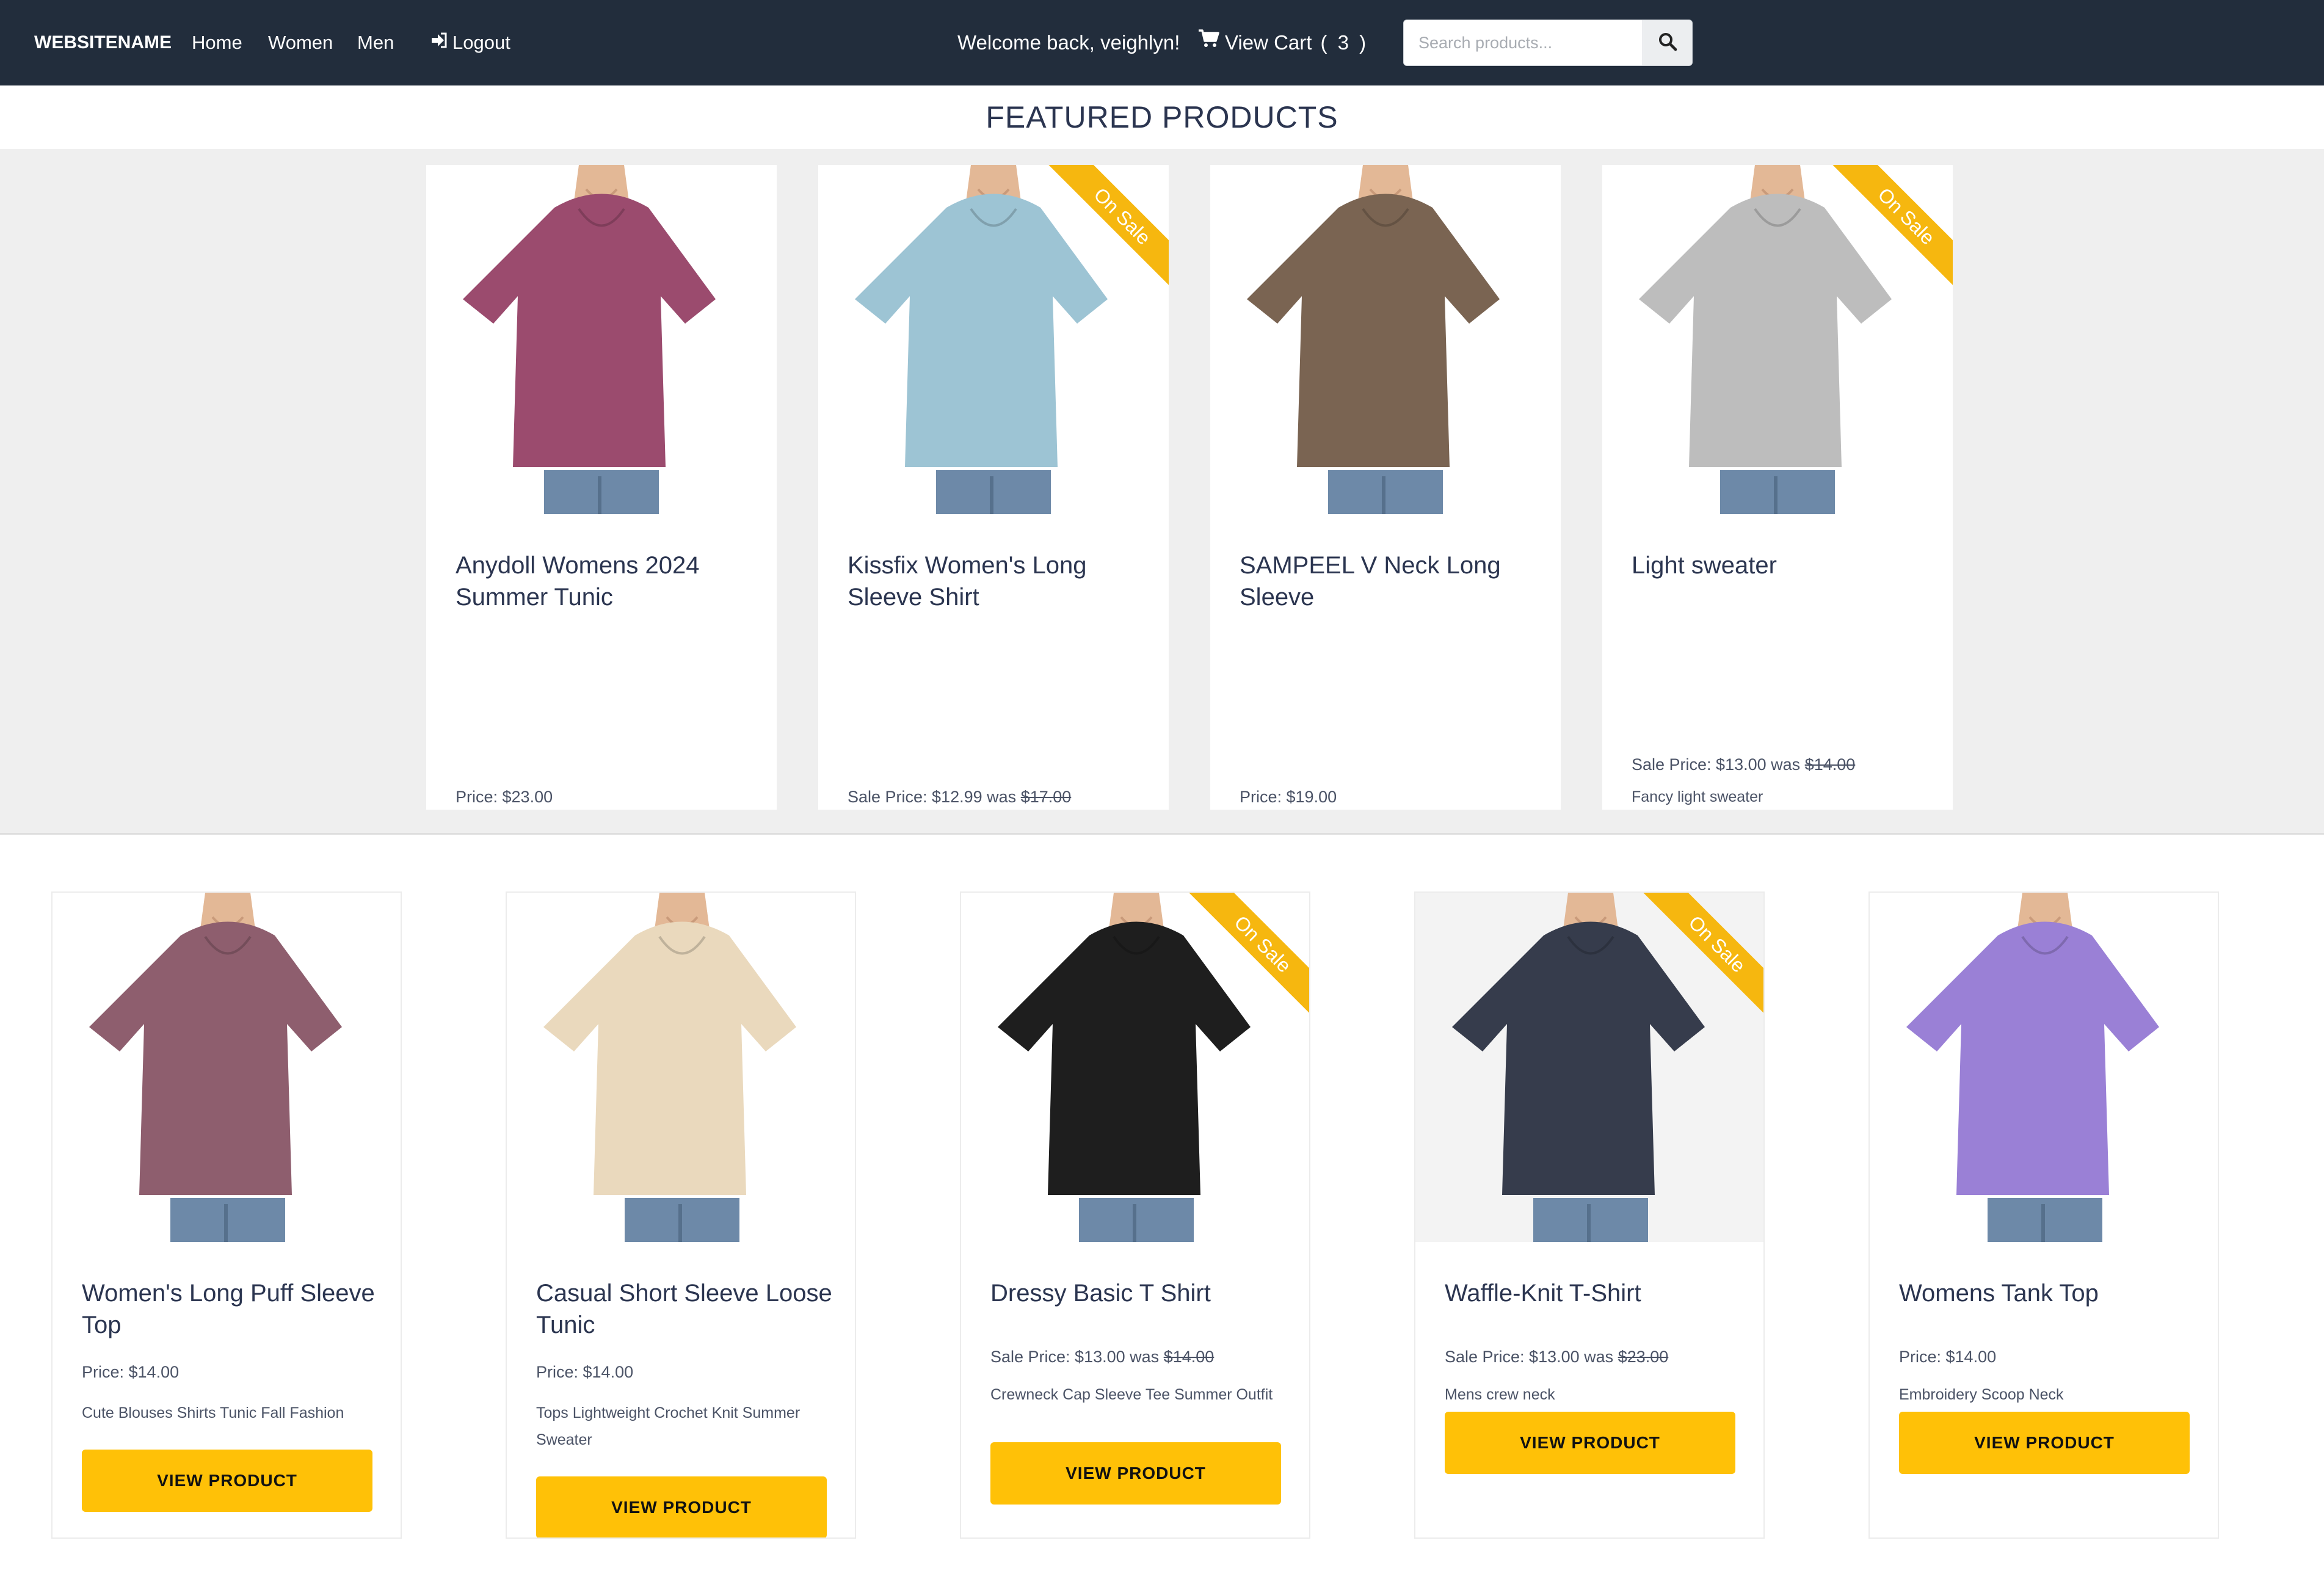 This screenshot has height=1590, width=2324. Describe the element at coordinates (1697, 796) in the screenshot. I see `product-description: Fancy light sweater` at that location.